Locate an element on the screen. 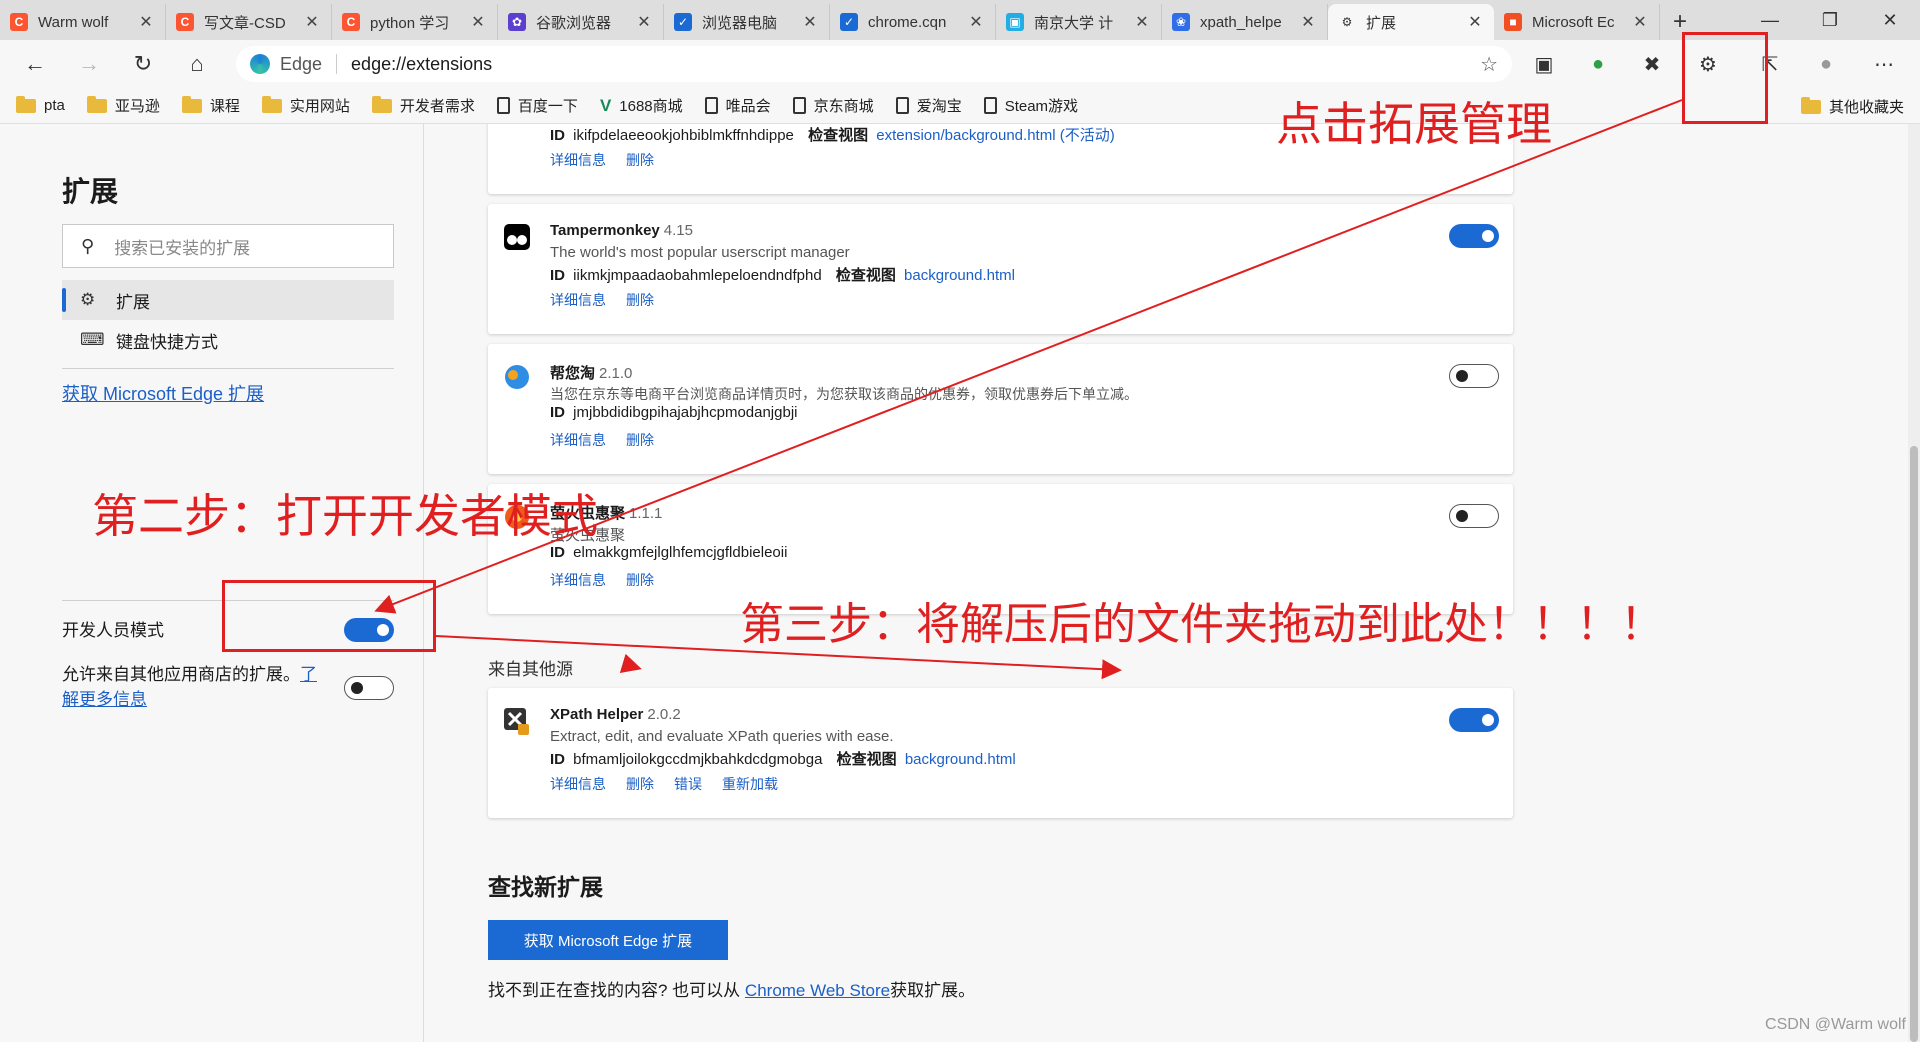 The height and width of the screenshot is (1042, 1920). browser-tab: C 写文章-CSD ✕ is located at coordinates (249, 22).